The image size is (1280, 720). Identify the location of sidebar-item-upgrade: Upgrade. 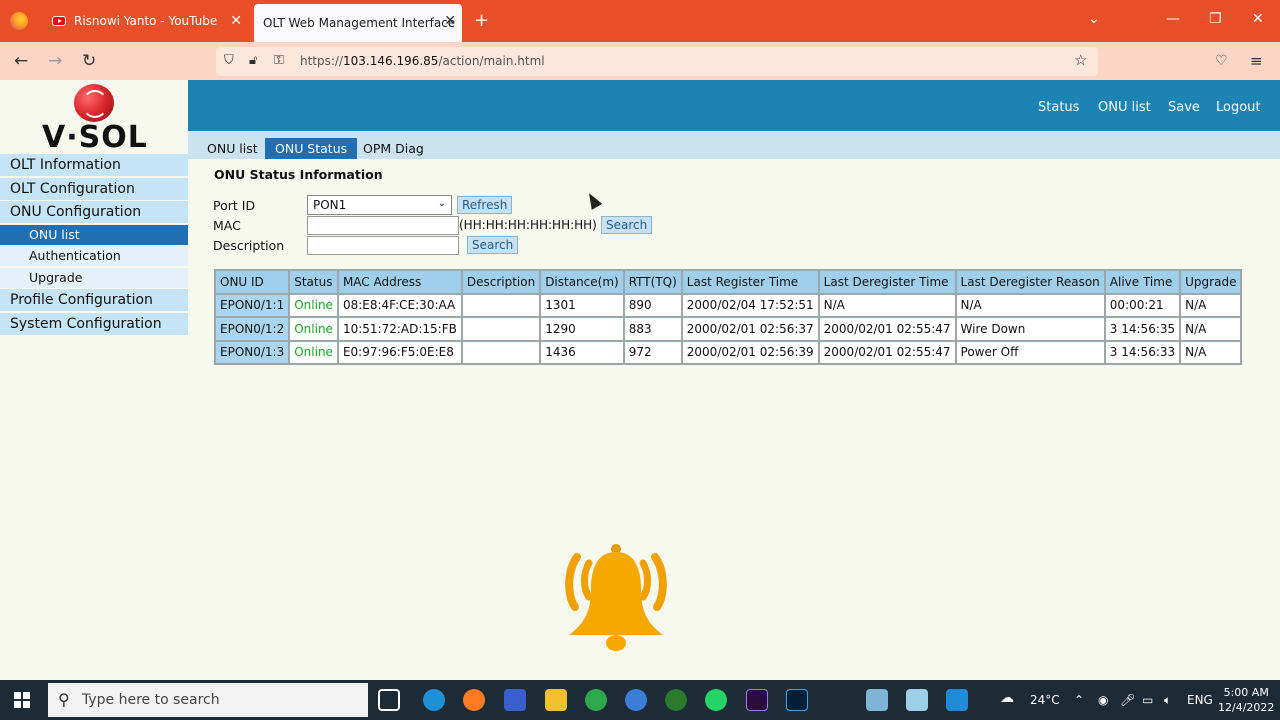
(94, 277).